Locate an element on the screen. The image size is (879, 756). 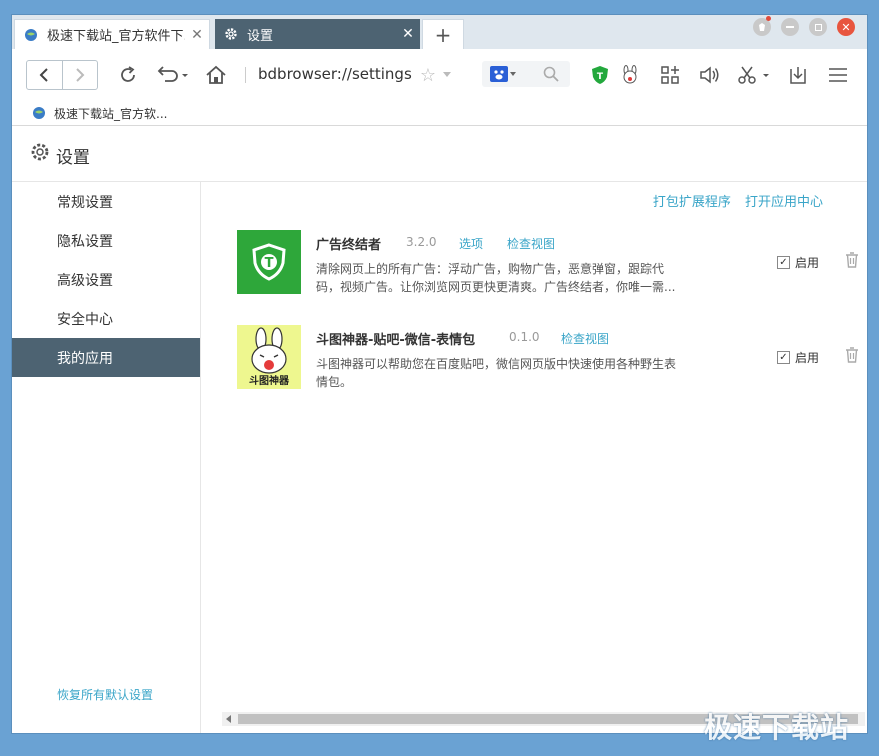
forward-button is located at coordinates (80, 75).